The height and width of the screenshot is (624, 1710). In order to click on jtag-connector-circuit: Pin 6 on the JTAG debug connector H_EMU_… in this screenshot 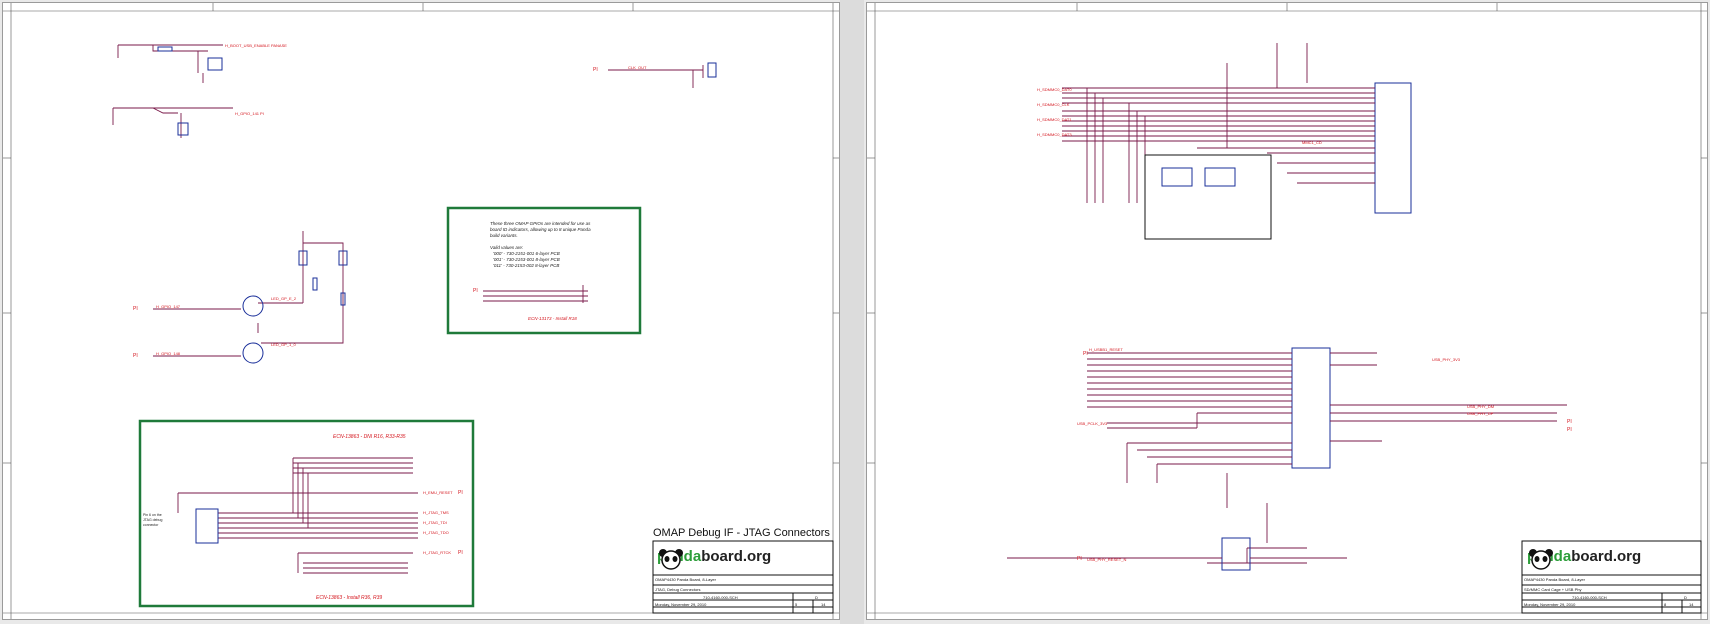, I will do `click(303, 515)`.